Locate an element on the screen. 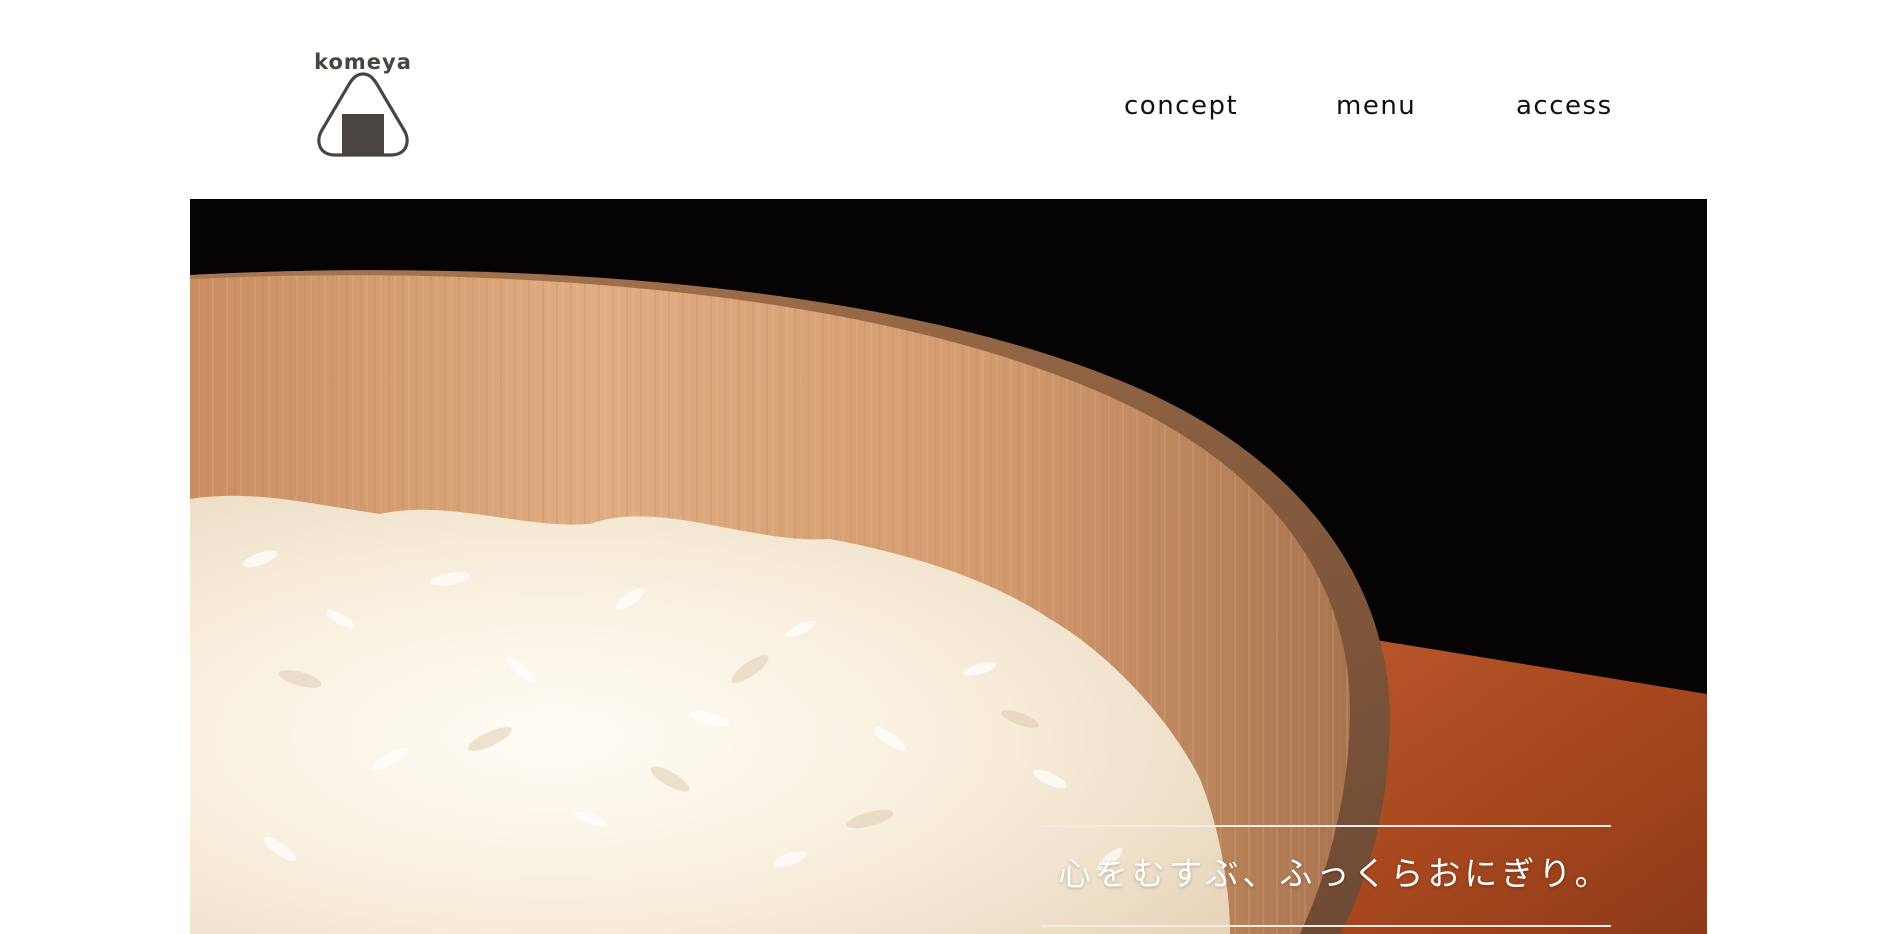 The height and width of the screenshot is (934, 1893). nav-item-access: access is located at coordinates (1564, 106).